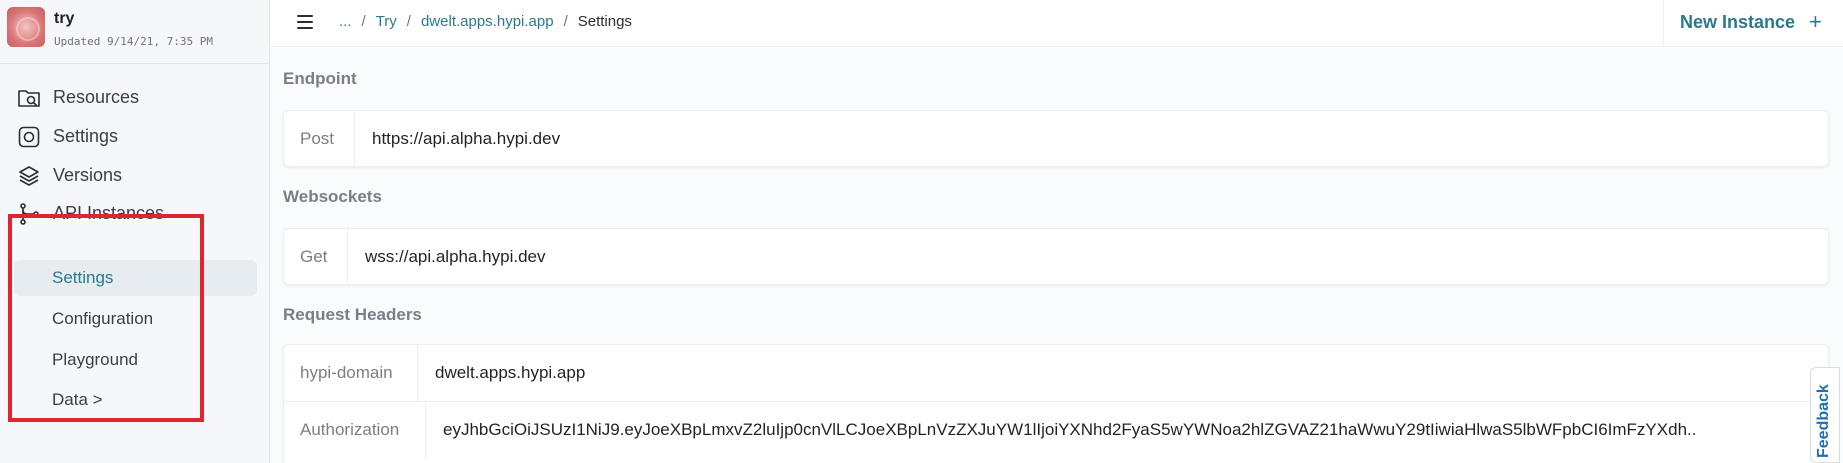  Describe the element at coordinates (332, 196) in the screenshot. I see `websockets-section-title: Websockets` at that location.